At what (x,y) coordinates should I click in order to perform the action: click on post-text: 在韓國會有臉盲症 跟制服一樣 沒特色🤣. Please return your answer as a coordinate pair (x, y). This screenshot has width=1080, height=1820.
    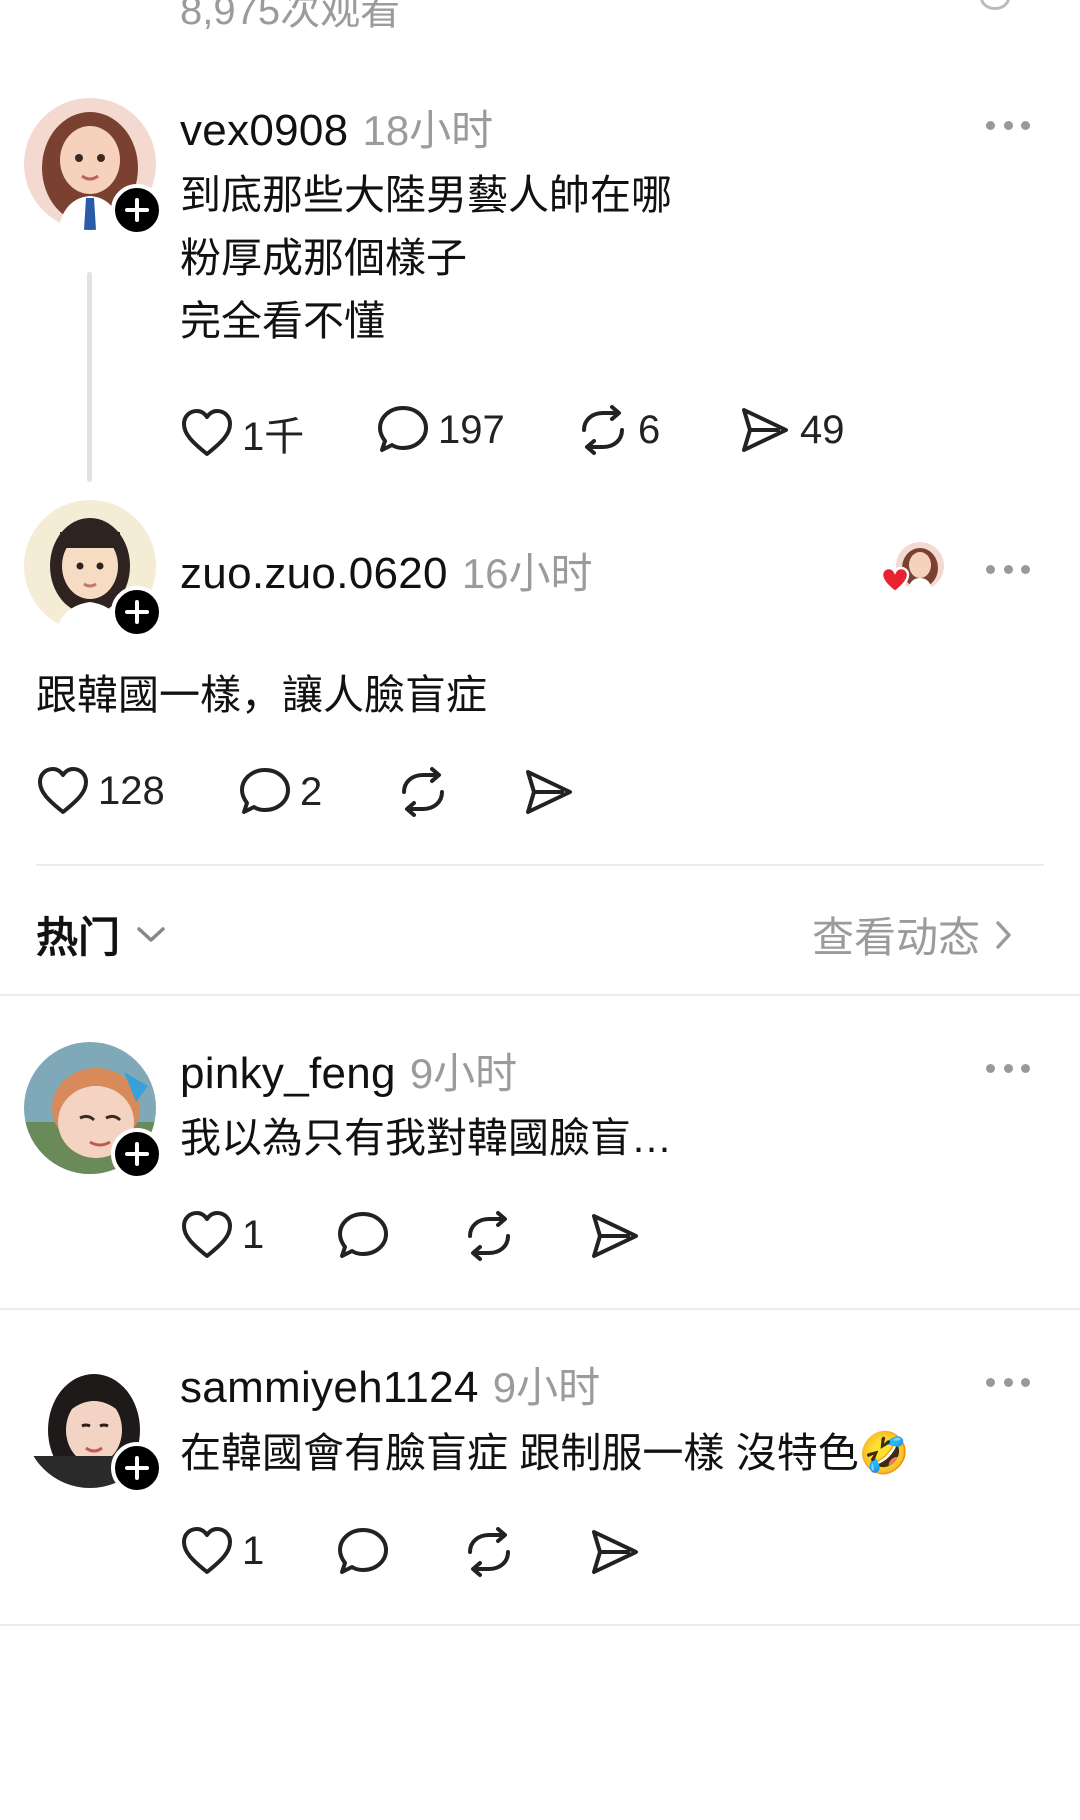
    Looking at the image, I should click on (545, 1453).